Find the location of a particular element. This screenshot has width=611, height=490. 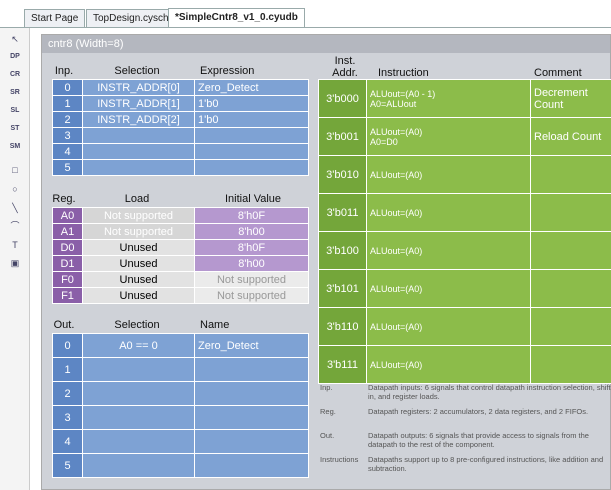

input-selection-cell: INSTR_ADDR[0] is located at coordinates (138, 87).